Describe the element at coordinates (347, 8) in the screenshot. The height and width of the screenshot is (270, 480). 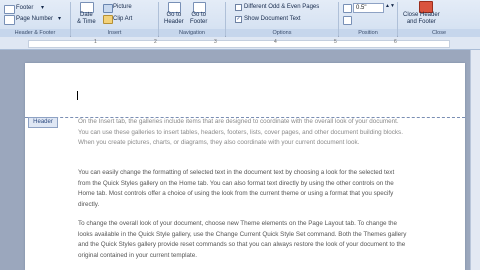
I see `header-position-icon` at that location.